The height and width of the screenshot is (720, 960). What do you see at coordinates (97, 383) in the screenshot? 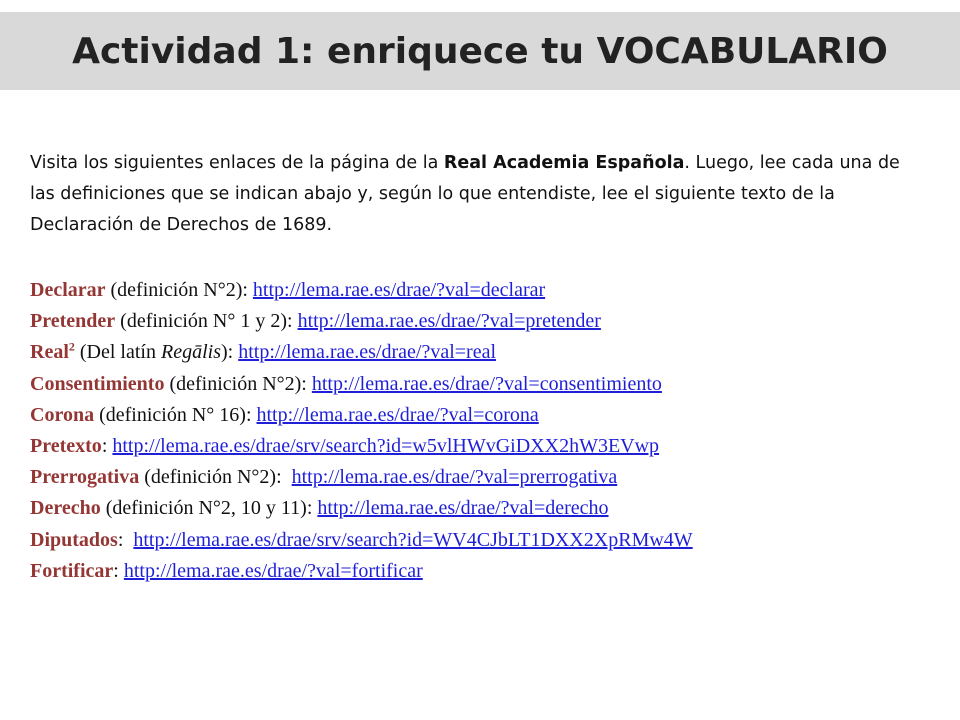
I see `term: Consentimiento` at bounding box center [97, 383].